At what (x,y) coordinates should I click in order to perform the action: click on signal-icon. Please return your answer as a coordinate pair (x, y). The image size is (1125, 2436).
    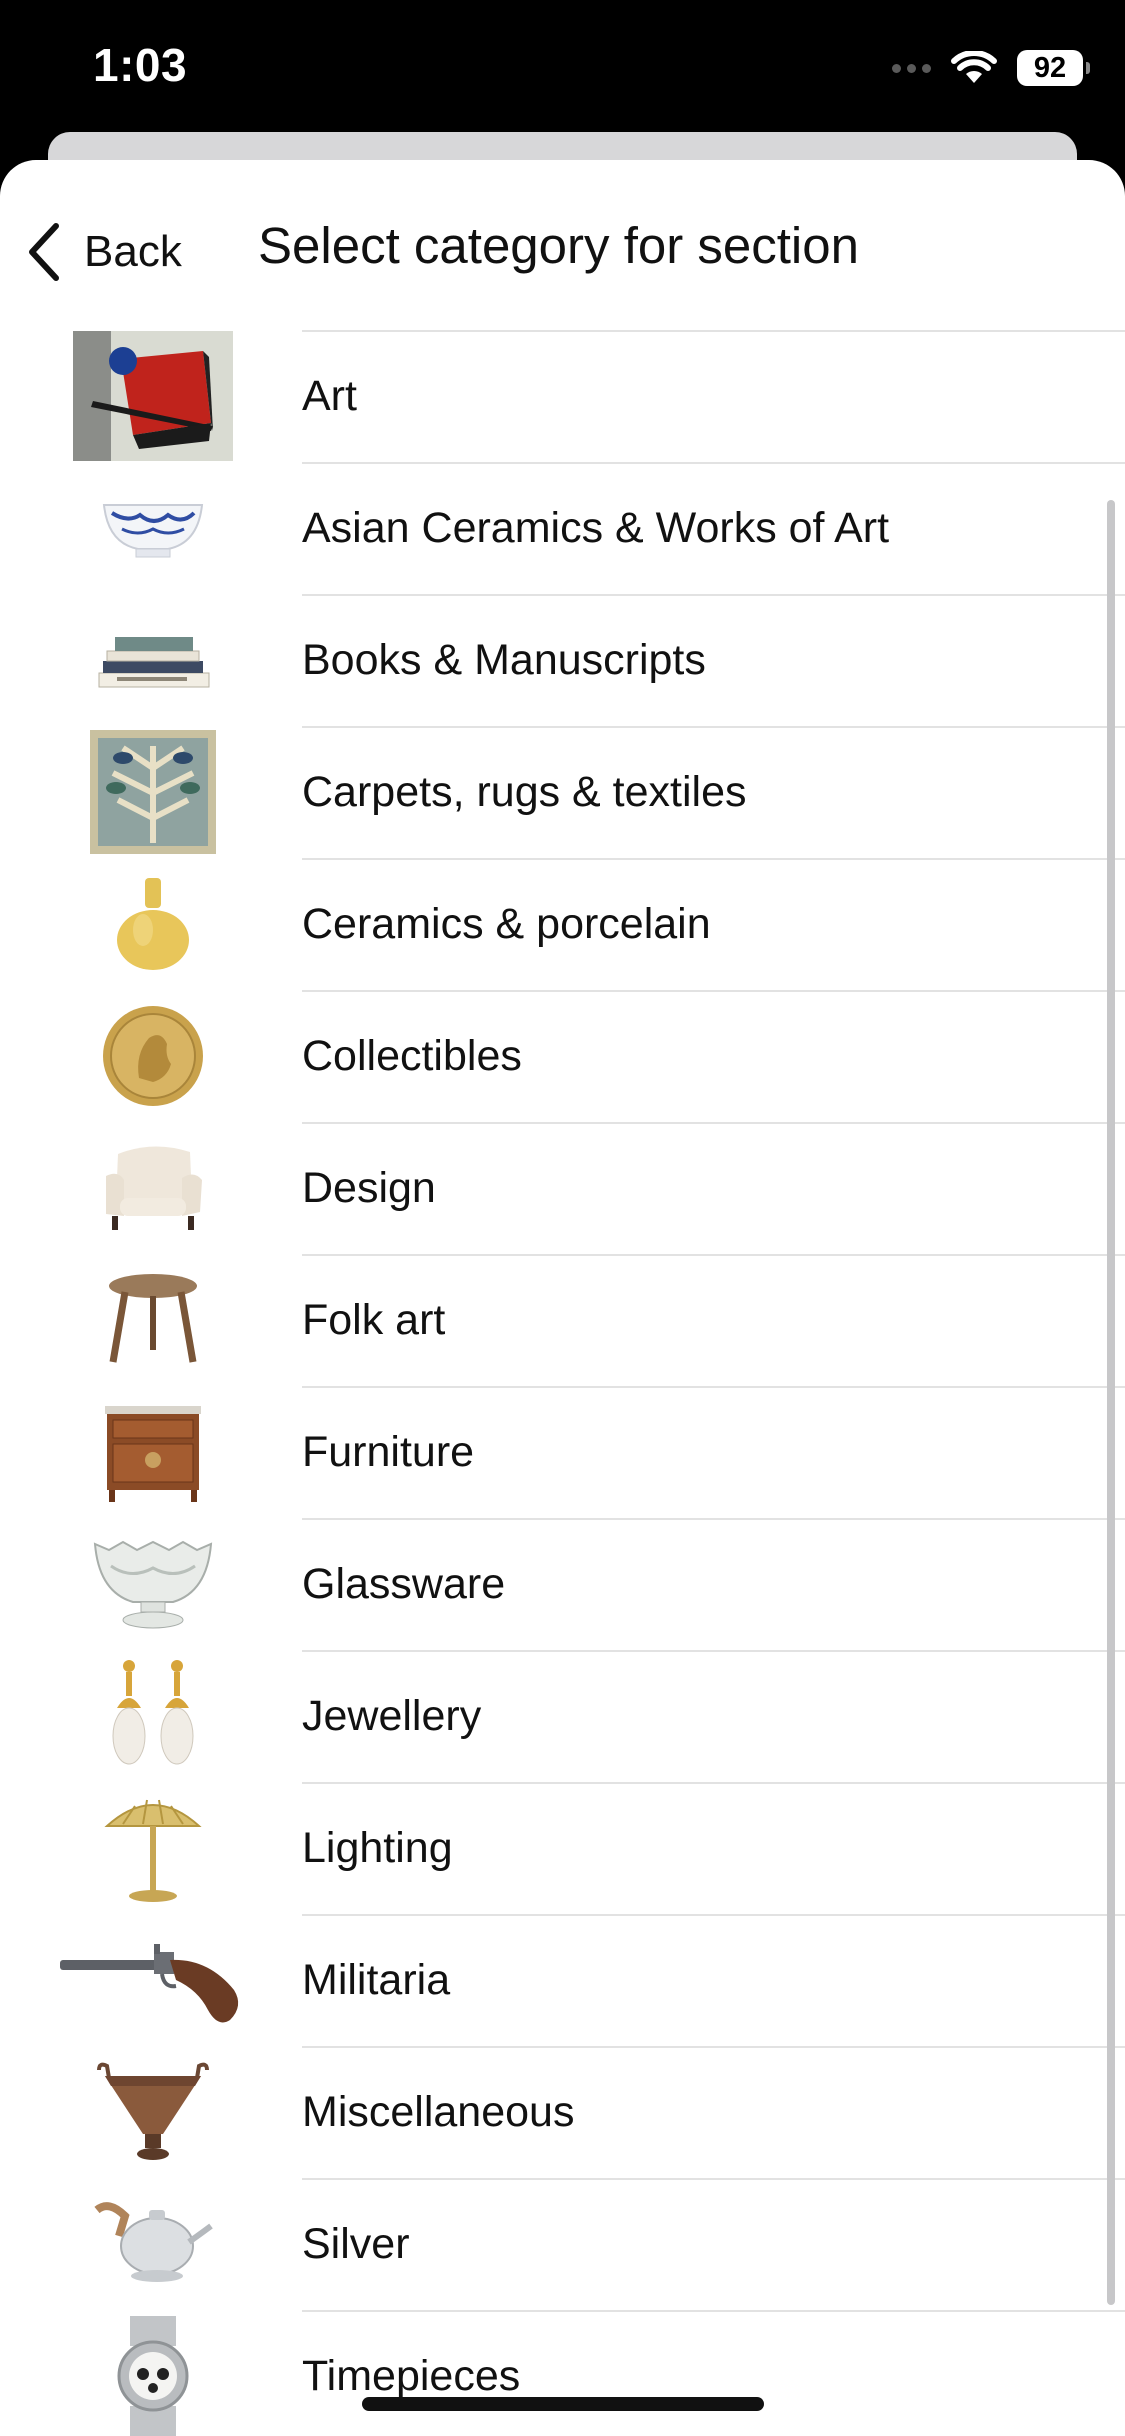
    Looking at the image, I should click on (911, 68).